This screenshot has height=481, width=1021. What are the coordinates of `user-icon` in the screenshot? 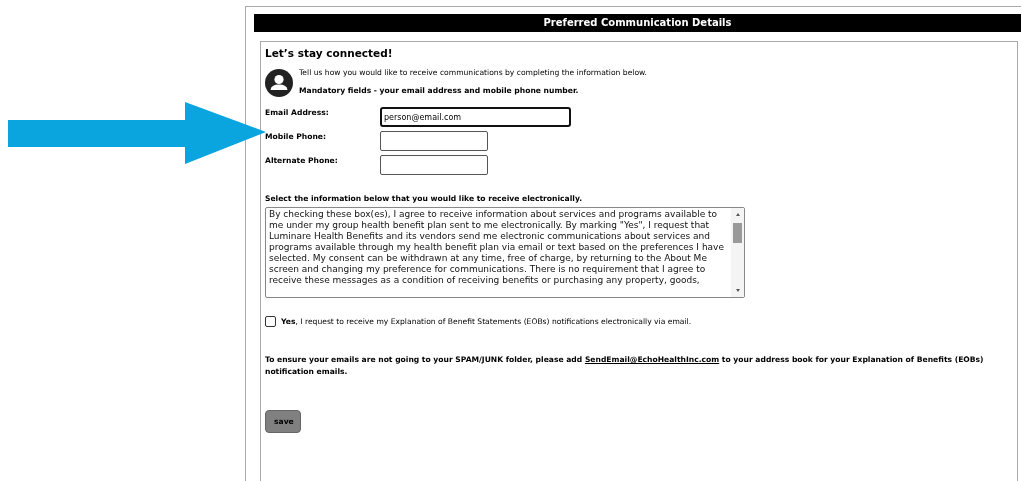 It's located at (279, 83).